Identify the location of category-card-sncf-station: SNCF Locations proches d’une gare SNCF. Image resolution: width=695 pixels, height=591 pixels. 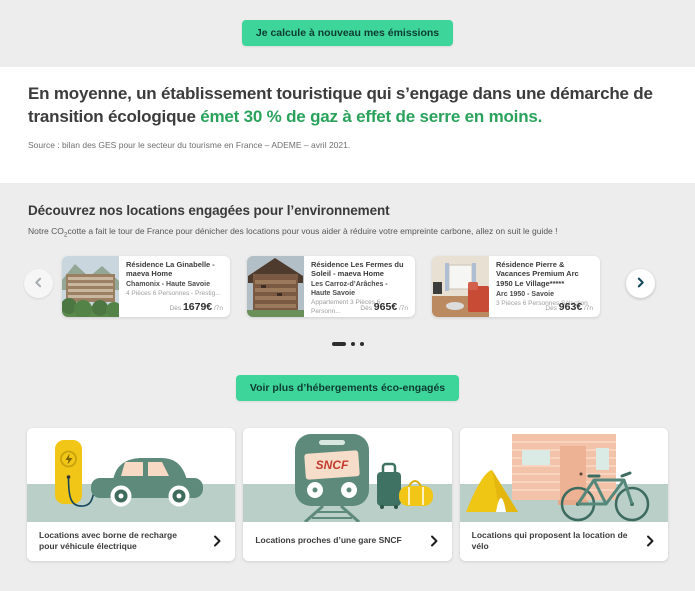
(347, 494).